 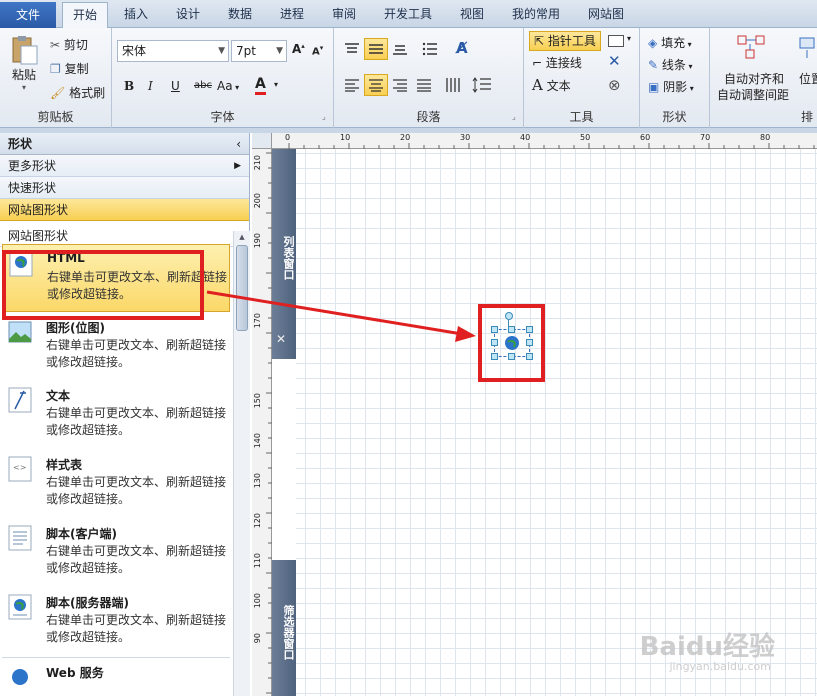 I want to click on line-button: ✎ 线条 ▾, so click(x=670, y=64).